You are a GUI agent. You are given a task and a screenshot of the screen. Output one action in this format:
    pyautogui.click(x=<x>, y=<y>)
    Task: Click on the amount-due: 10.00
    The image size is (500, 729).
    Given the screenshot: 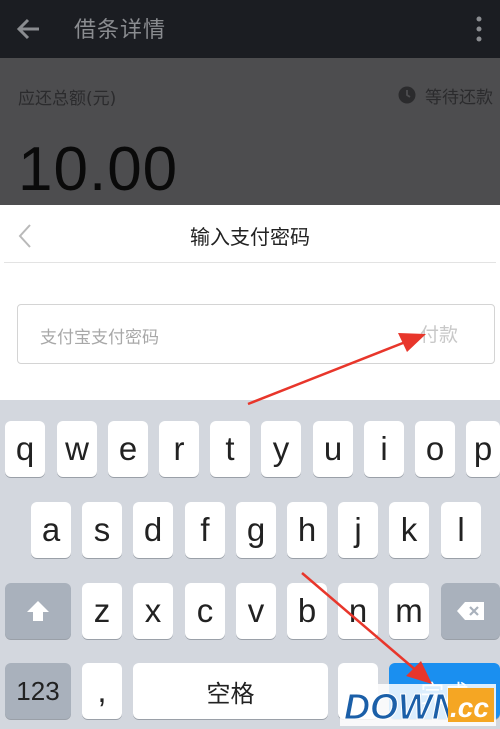 What is the action you would take?
    pyautogui.click(x=98, y=169)
    